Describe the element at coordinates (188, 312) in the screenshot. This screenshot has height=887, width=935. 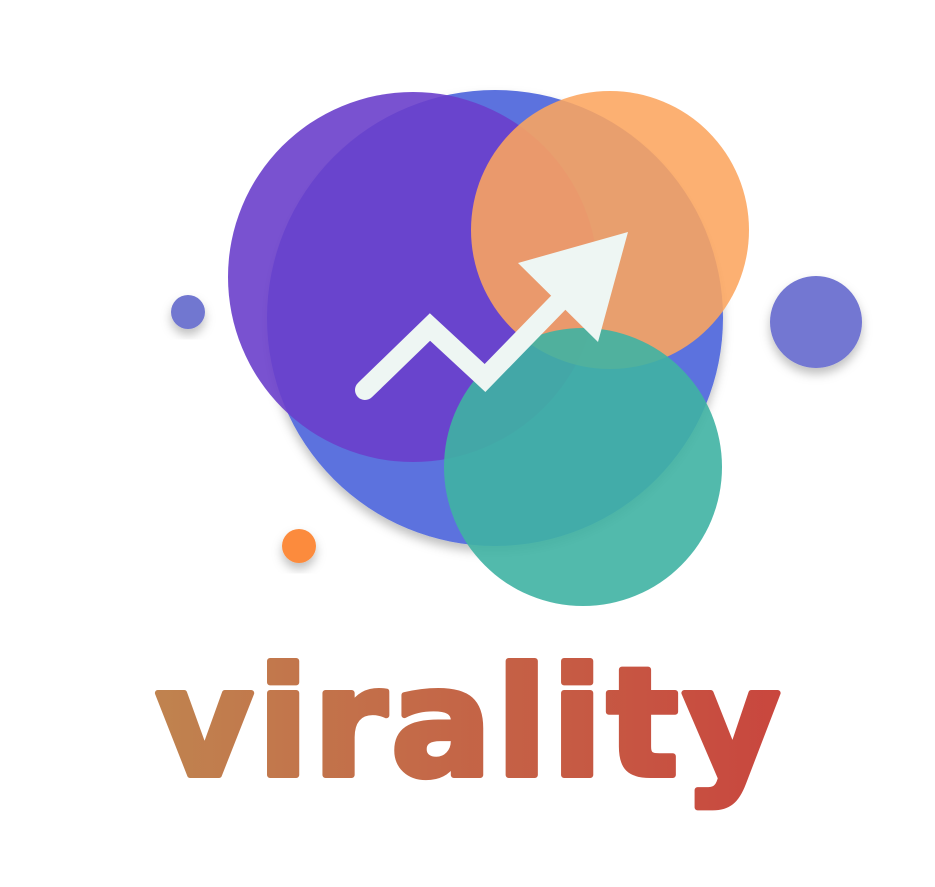
I see `small-purple-dot` at that location.